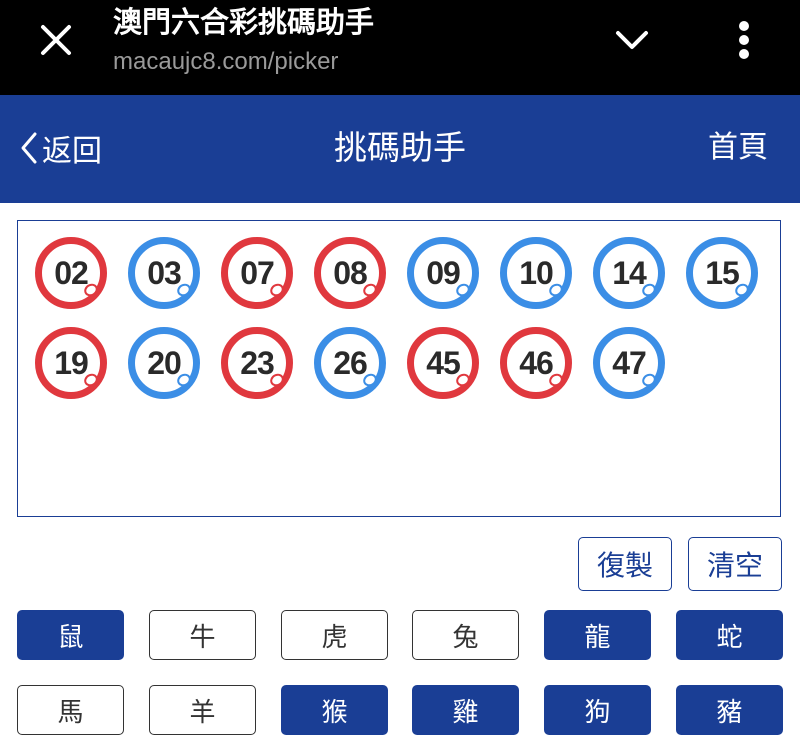 The image size is (800, 739). I want to click on number-ball: 46, so click(536, 363).